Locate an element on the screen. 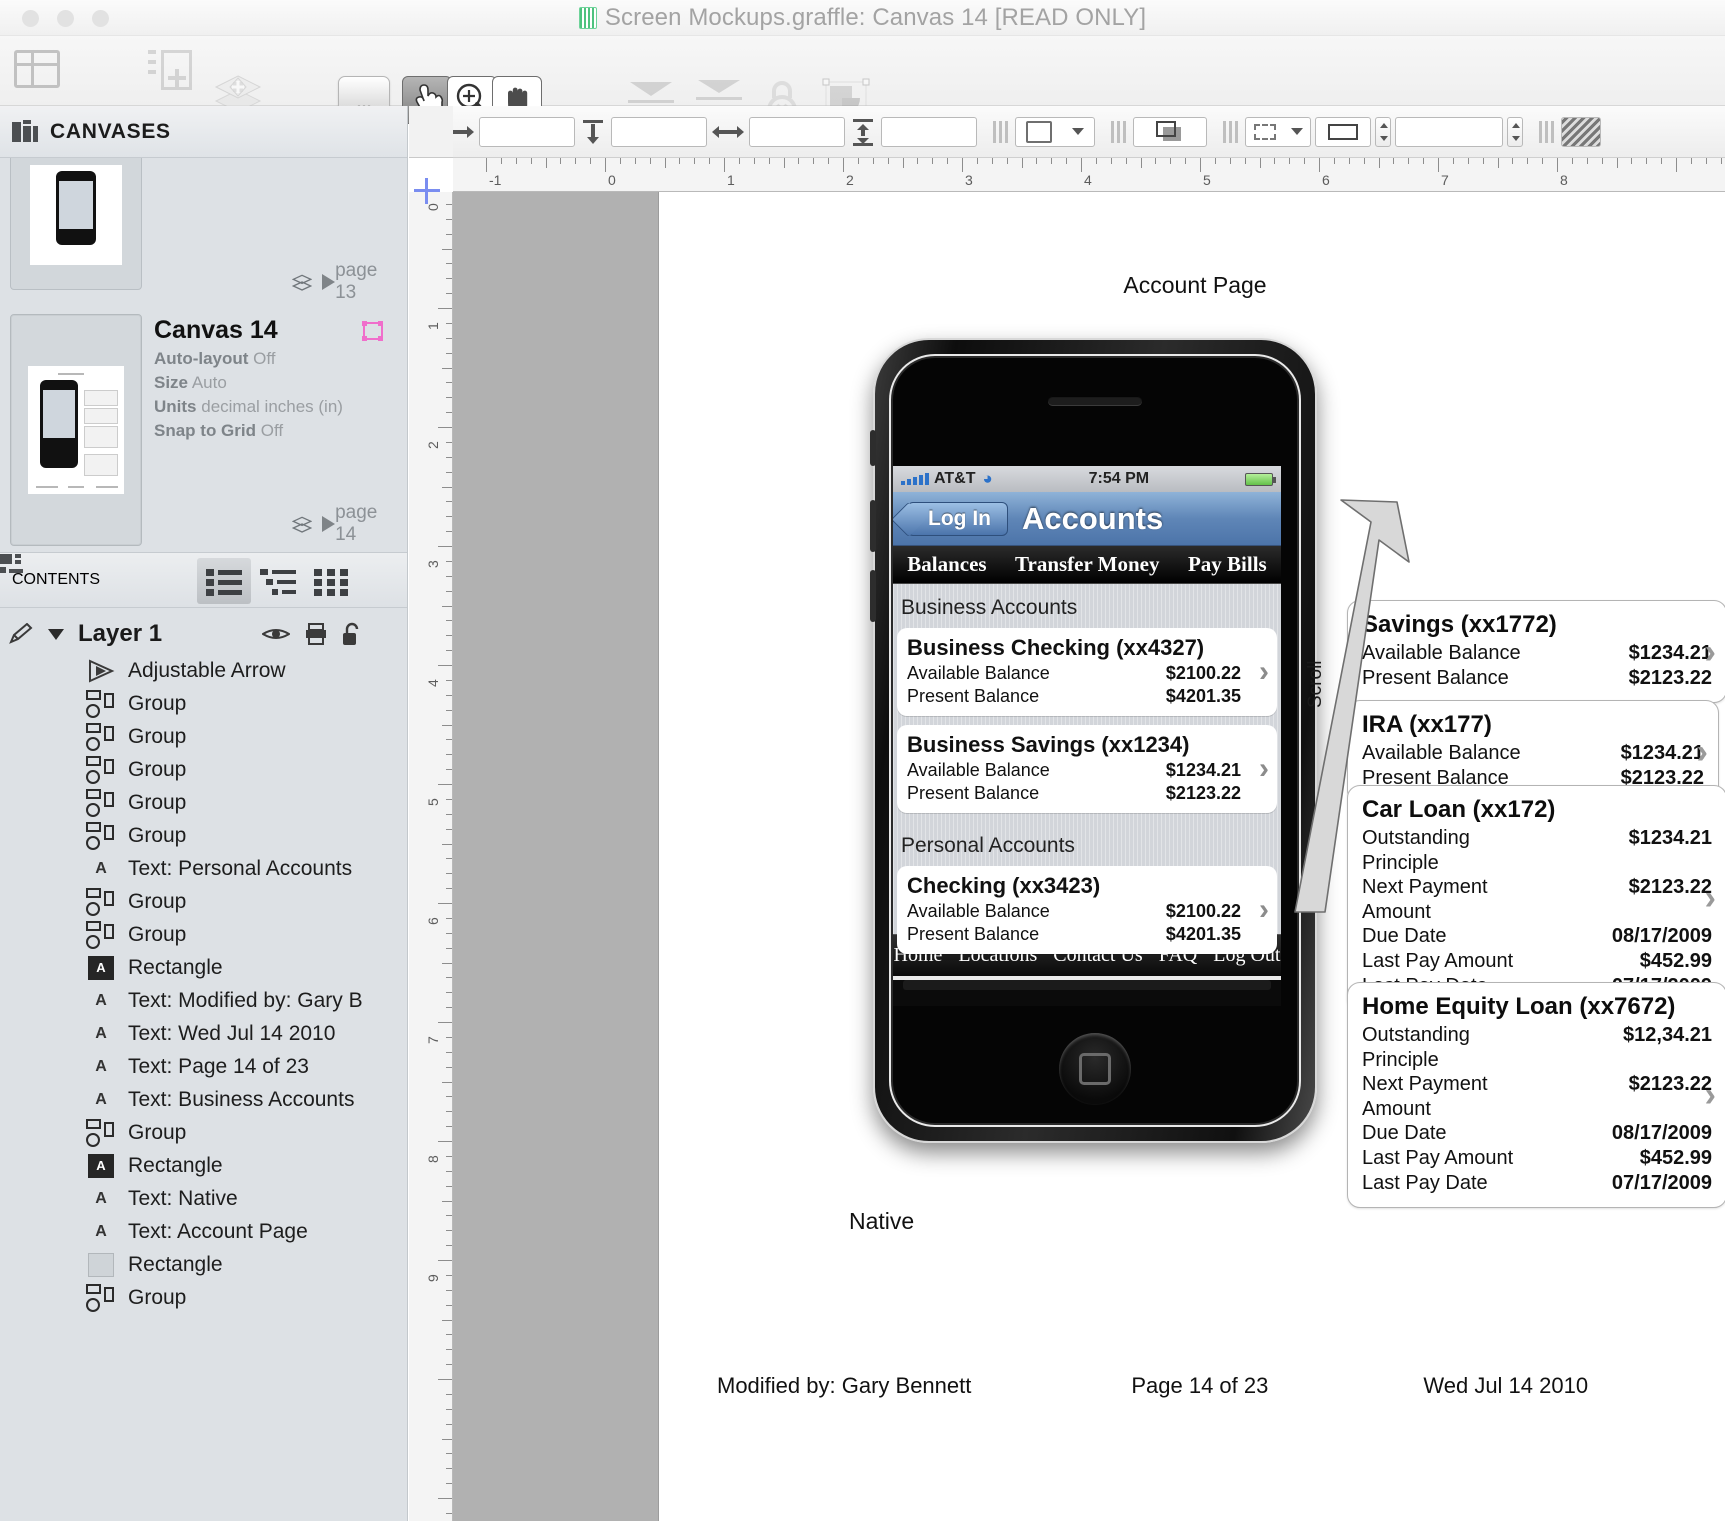 This screenshot has height=1521, width=1725. print-icon is located at coordinates (316, 634).